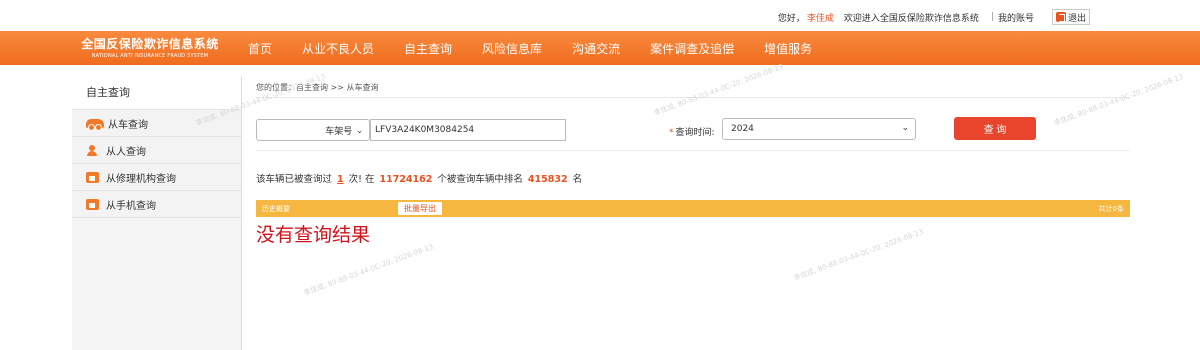 The height and width of the screenshot is (350, 1200). I want to click on query-type-select: 车架号 ⌄, so click(313, 130).